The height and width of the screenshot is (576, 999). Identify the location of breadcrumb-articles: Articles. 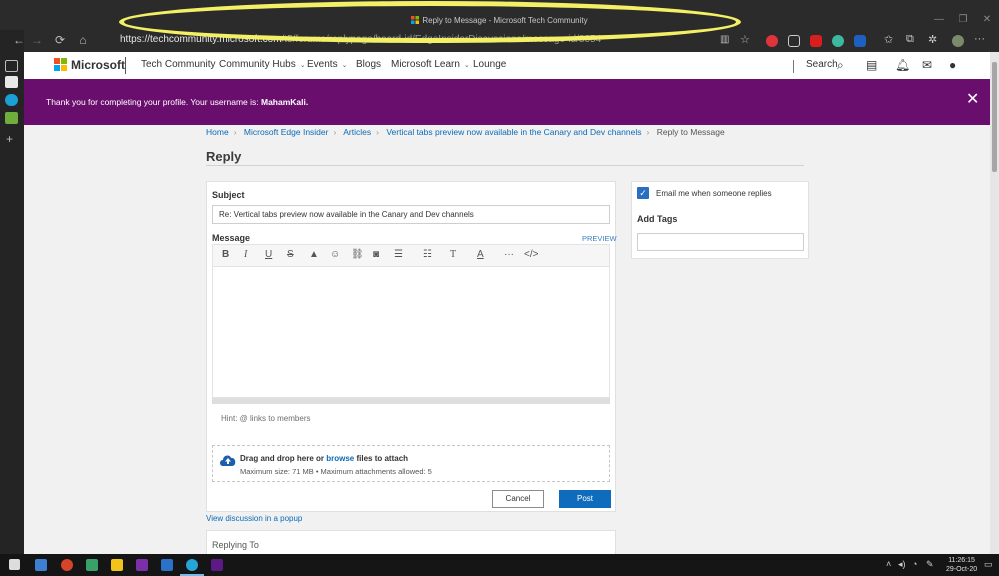
(357, 132).